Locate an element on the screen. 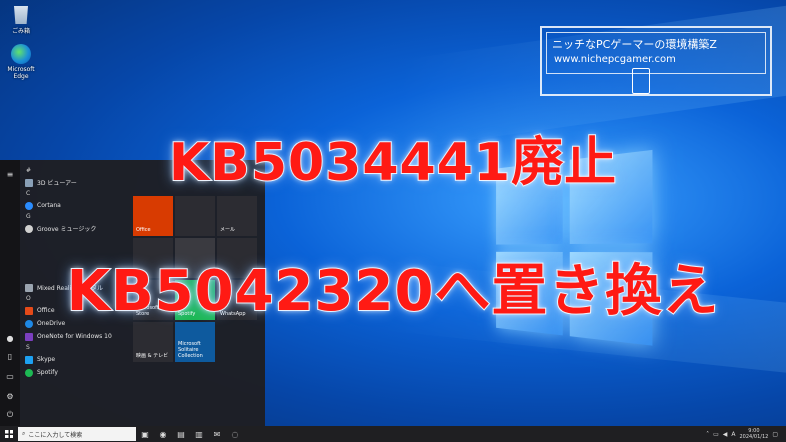 Image resolution: width=786 pixels, height=442 pixels. list-item: OneNote for Windows 10 is located at coordinates (77, 336).